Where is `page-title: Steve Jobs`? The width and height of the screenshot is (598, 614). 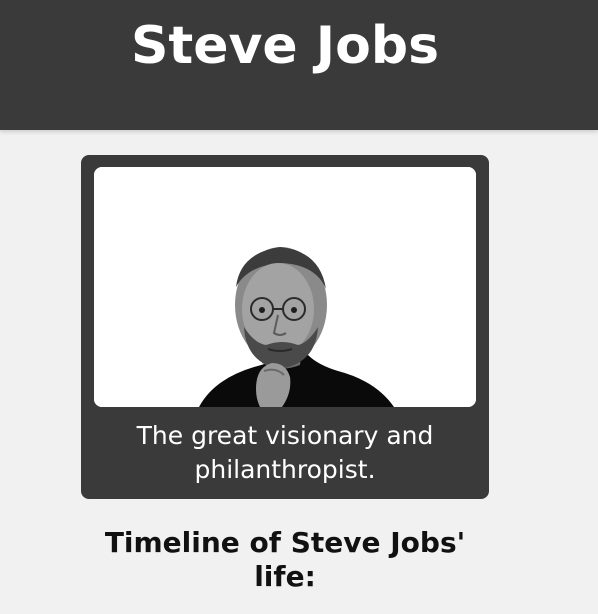
page-title: Steve Jobs is located at coordinates (285, 46).